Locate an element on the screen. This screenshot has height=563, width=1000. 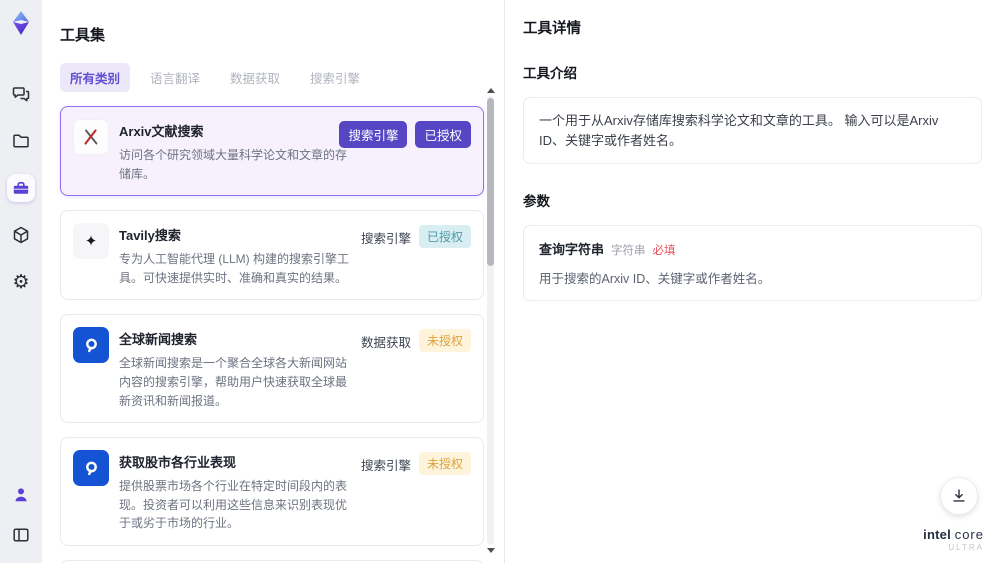
news-search-icon is located at coordinates (91, 345).